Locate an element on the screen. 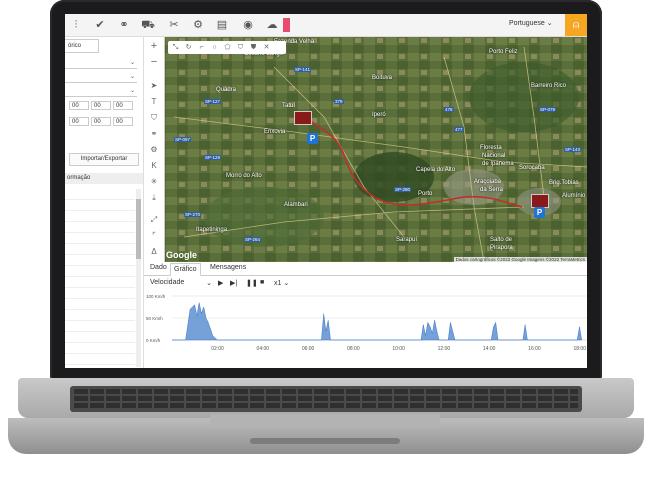 The image size is (650, 500). laptop-keyboard is located at coordinates (326, 399).